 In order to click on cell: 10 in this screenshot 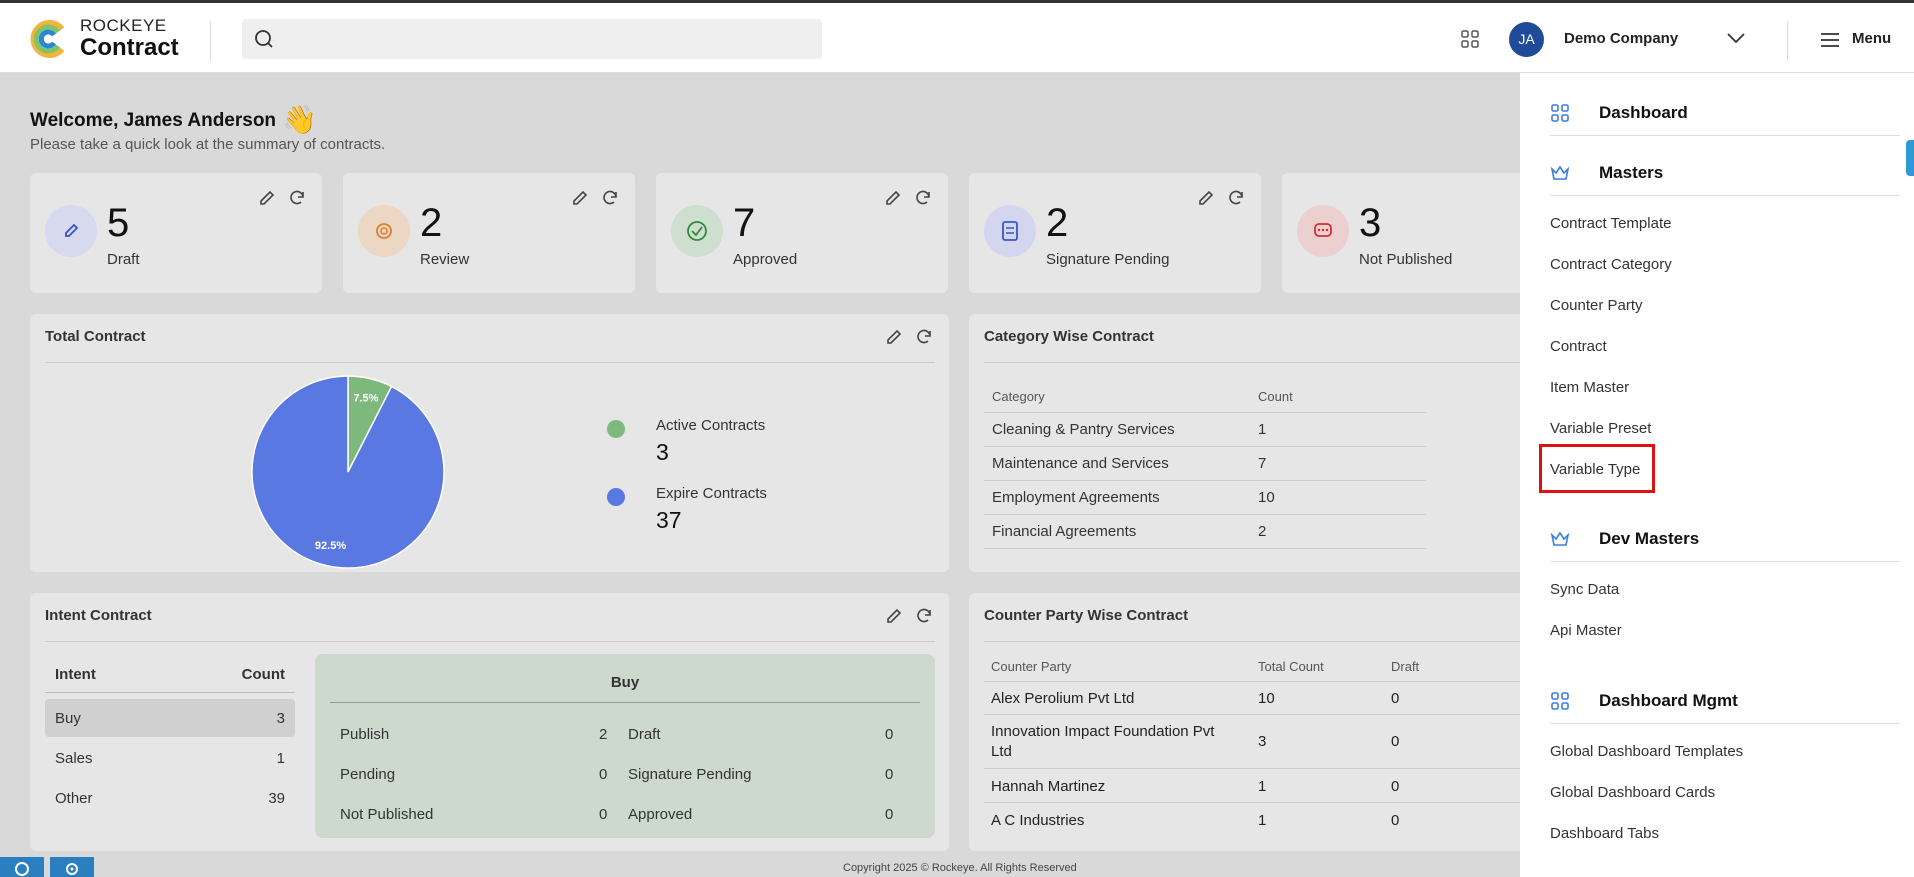, I will do `click(1266, 698)`.